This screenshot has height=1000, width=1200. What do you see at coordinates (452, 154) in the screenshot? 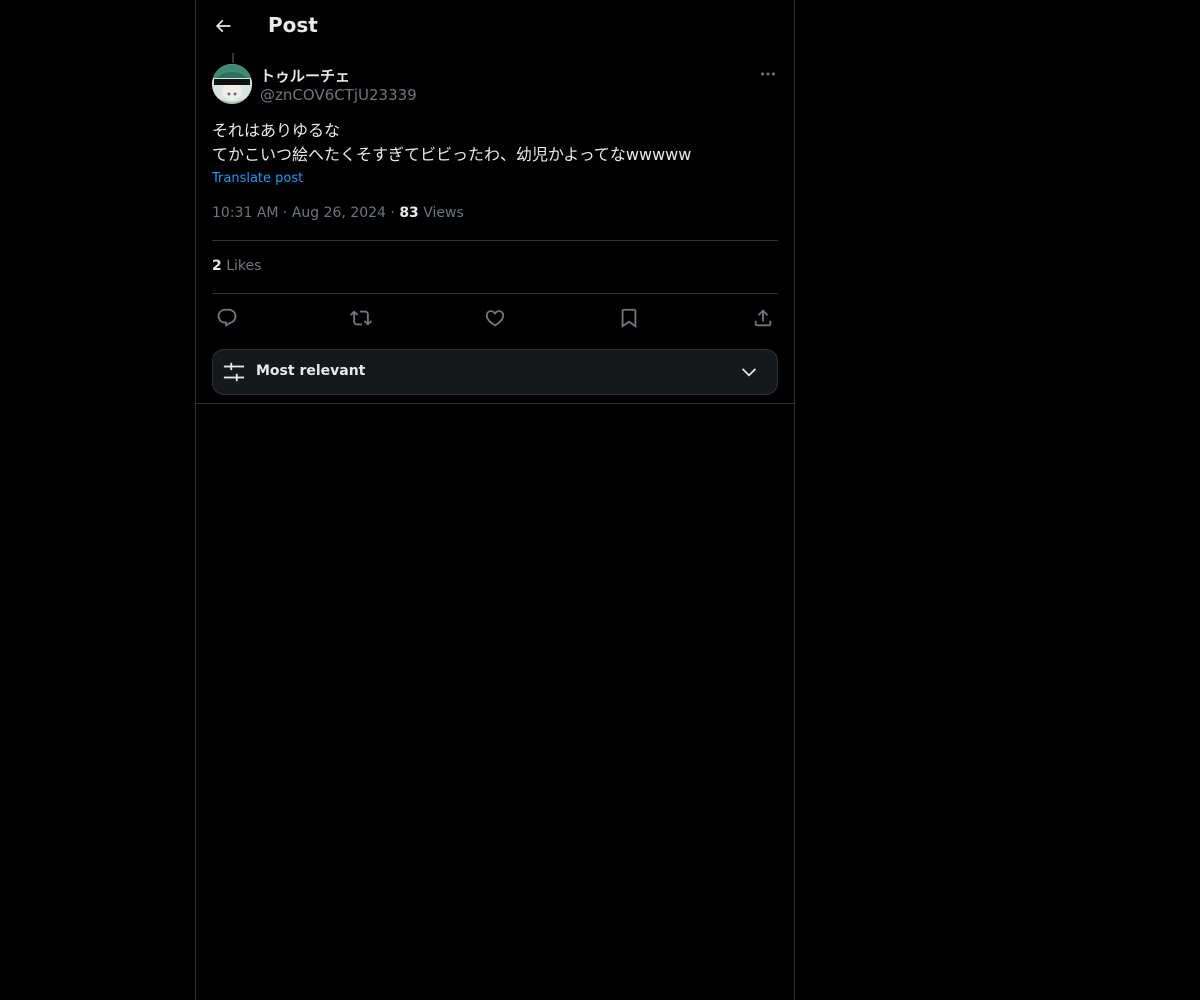
I see `post-text-line: てかこいつ絵へたくそすぎてビビったわ、幼児かよってなwwwww` at bounding box center [452, 154].